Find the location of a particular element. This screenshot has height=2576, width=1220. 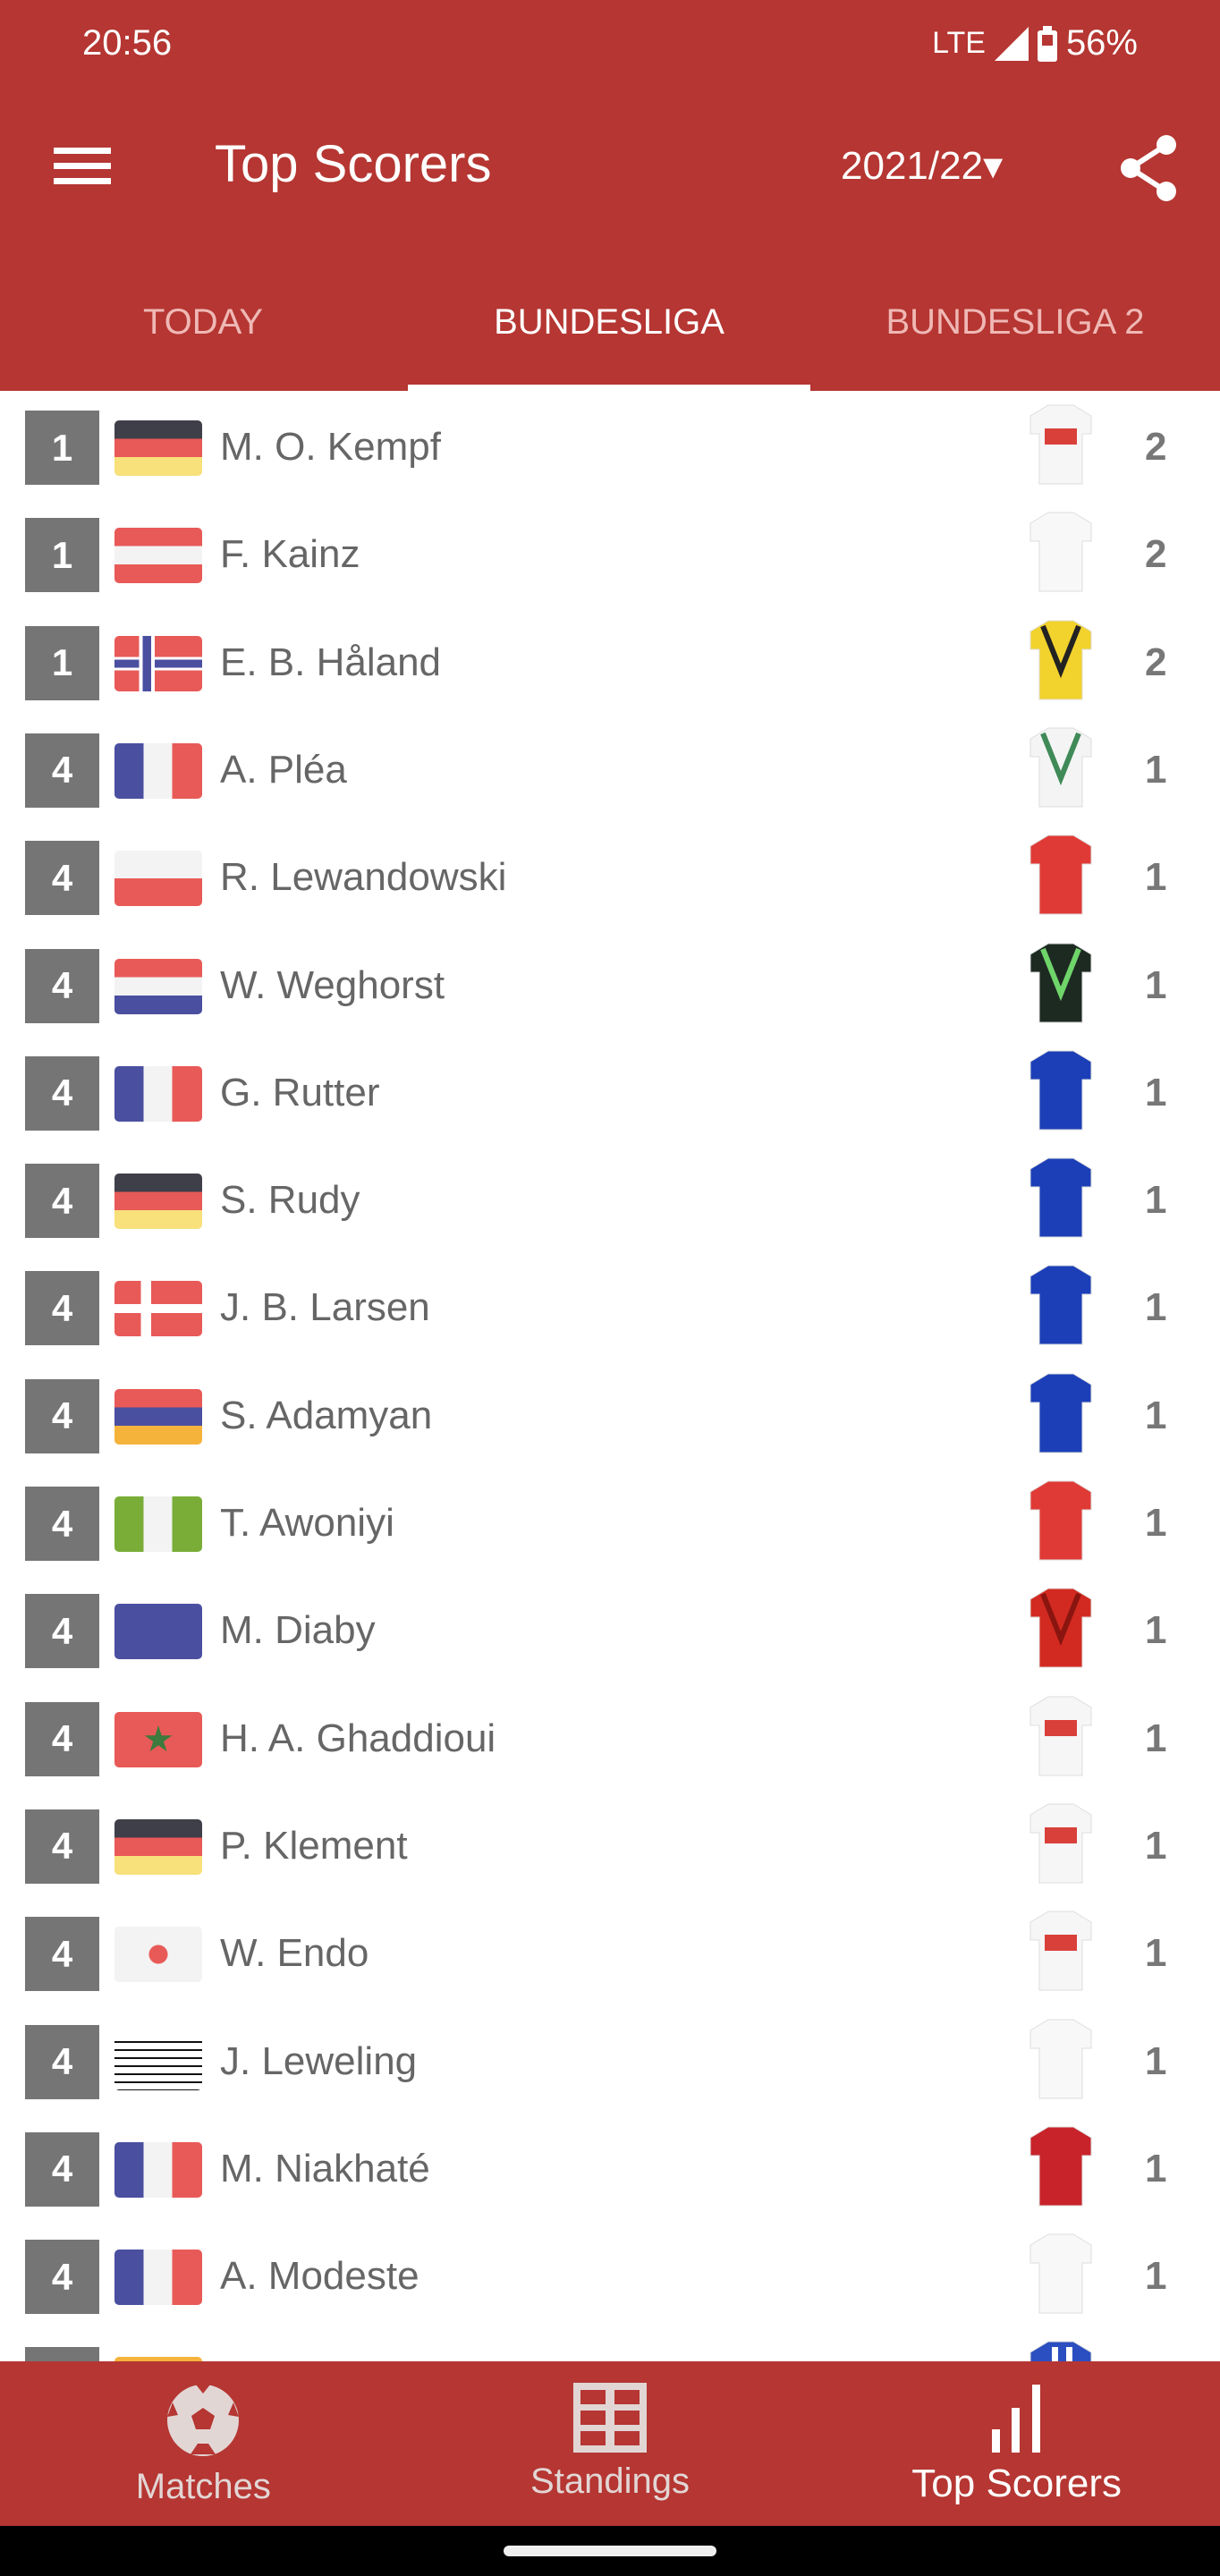

status-time: 20:56 is located at coordinates (128, 43).